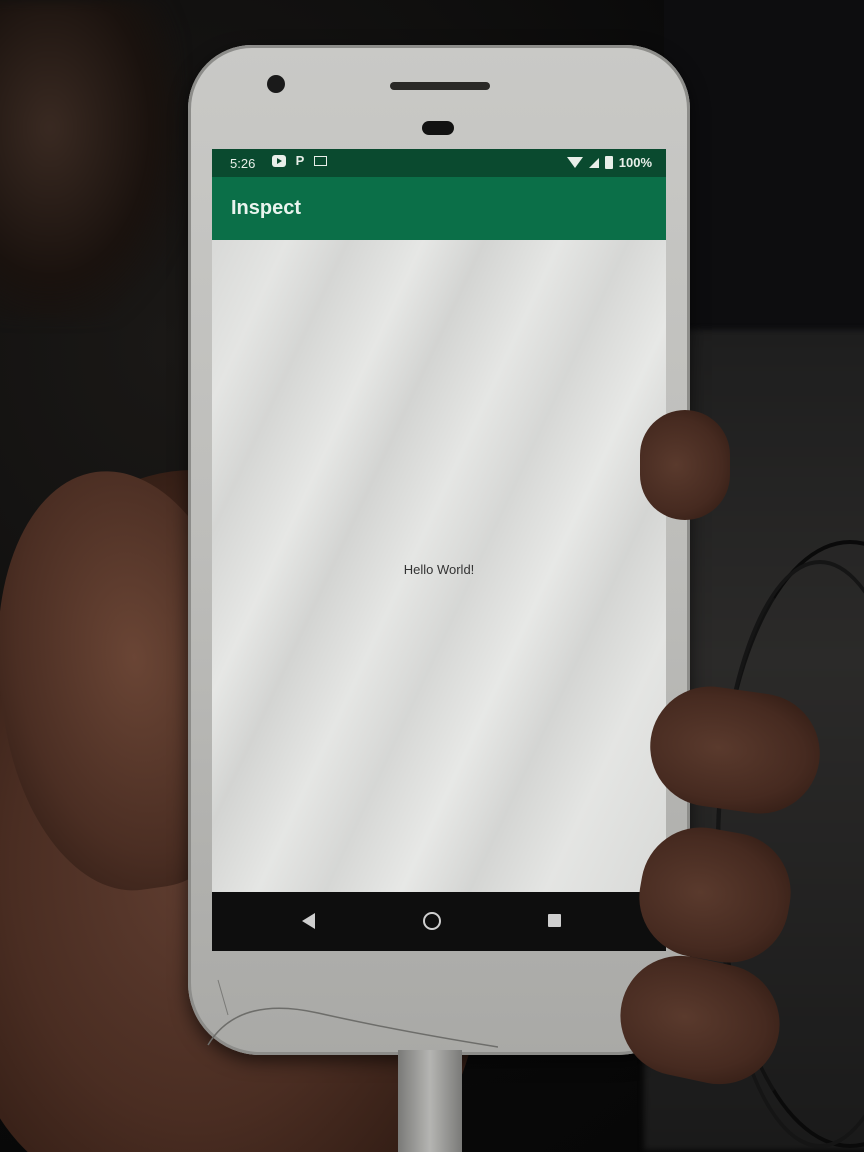  I want to click on usb-cable, so click(430, 1101).